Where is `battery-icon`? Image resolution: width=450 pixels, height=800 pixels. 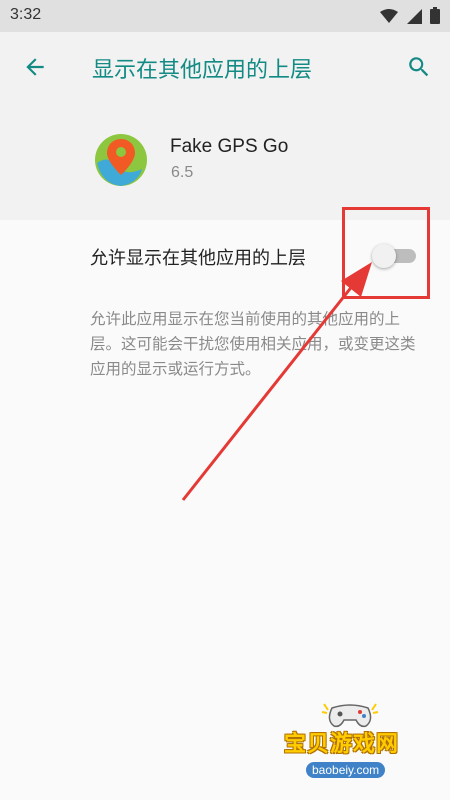
battery-icon is located at coordinates (435, 15).